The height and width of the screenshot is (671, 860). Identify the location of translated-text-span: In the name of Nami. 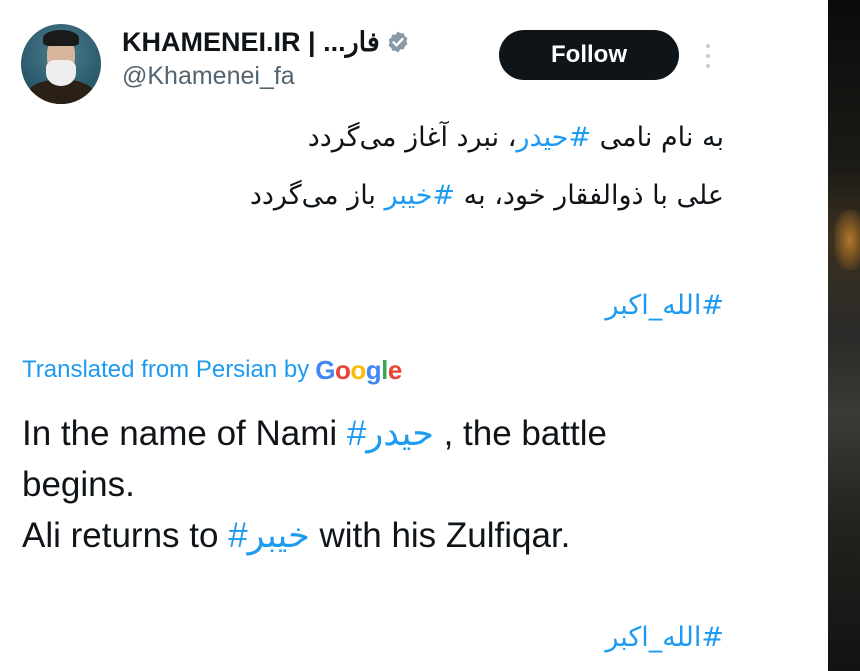
(184, 433).